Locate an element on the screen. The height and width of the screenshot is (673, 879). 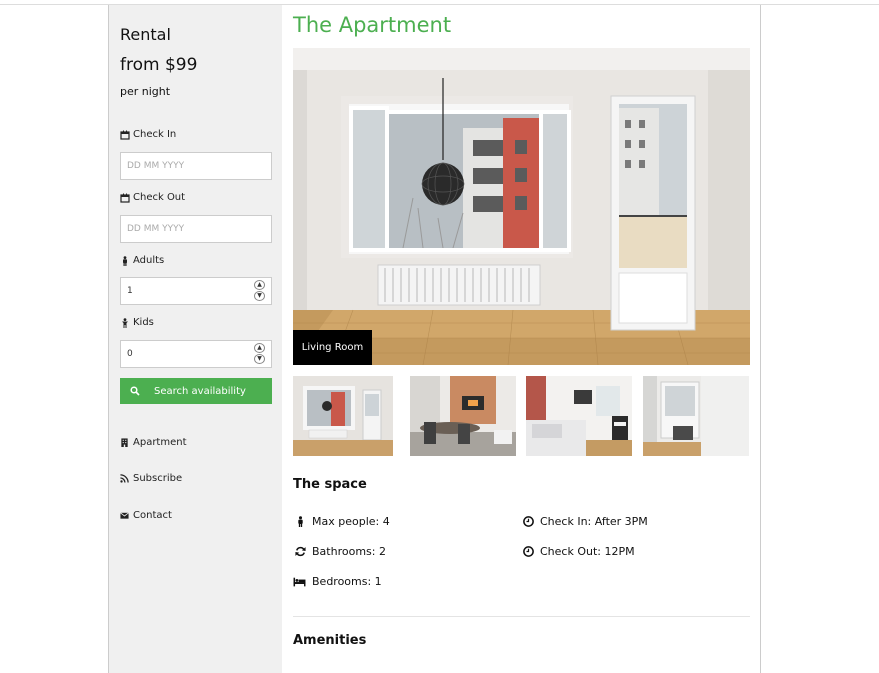
per-night-text: per night is located at coordinates (145, 91).